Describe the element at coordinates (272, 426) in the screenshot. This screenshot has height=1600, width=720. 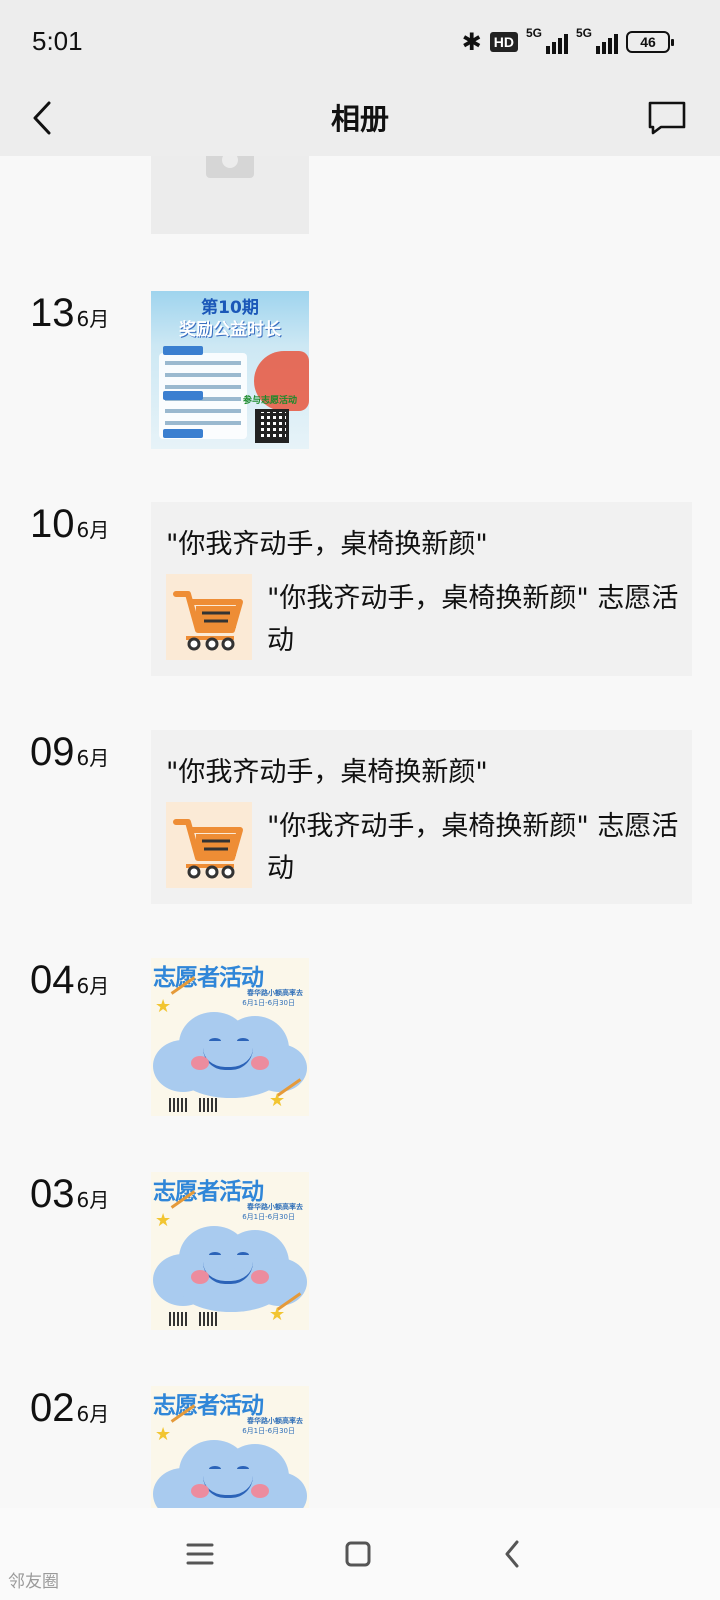
I see `qr-code-icon` at that location.